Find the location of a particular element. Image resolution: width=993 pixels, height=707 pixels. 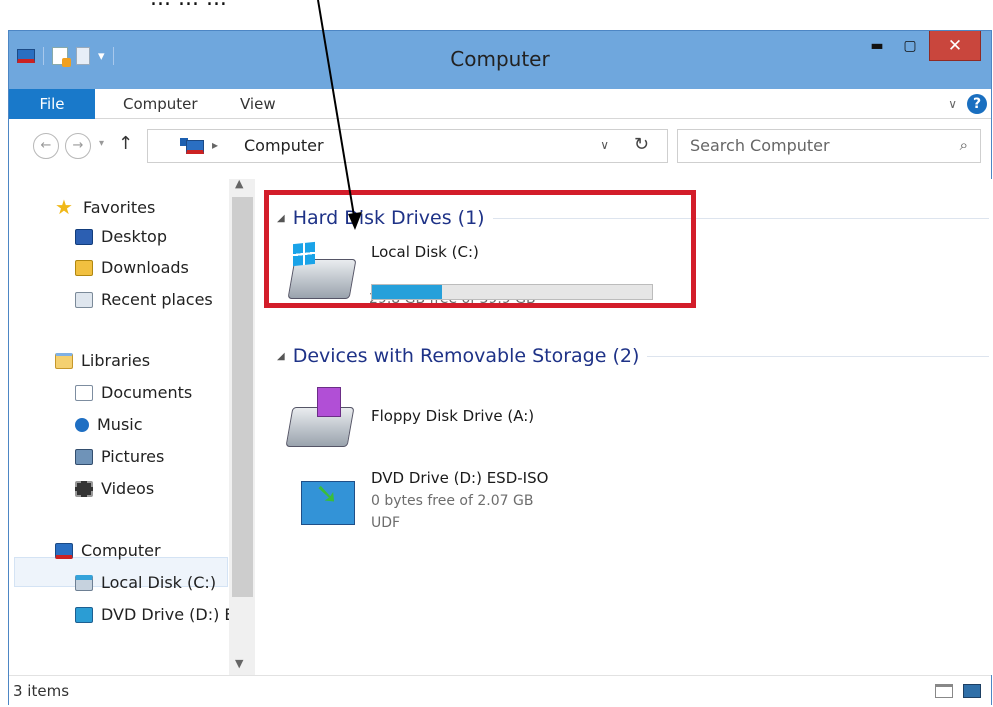

dvd-drive-icon is located at coordinates (84, 614).